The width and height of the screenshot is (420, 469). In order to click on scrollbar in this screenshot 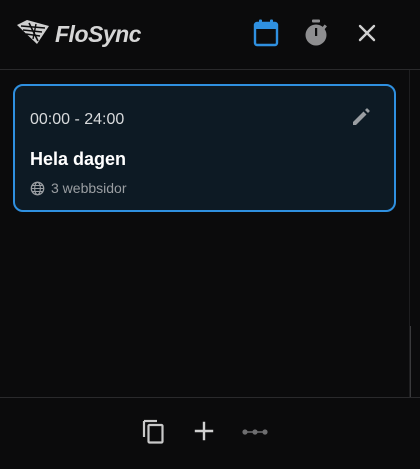, I will do `click(414, 234)`.